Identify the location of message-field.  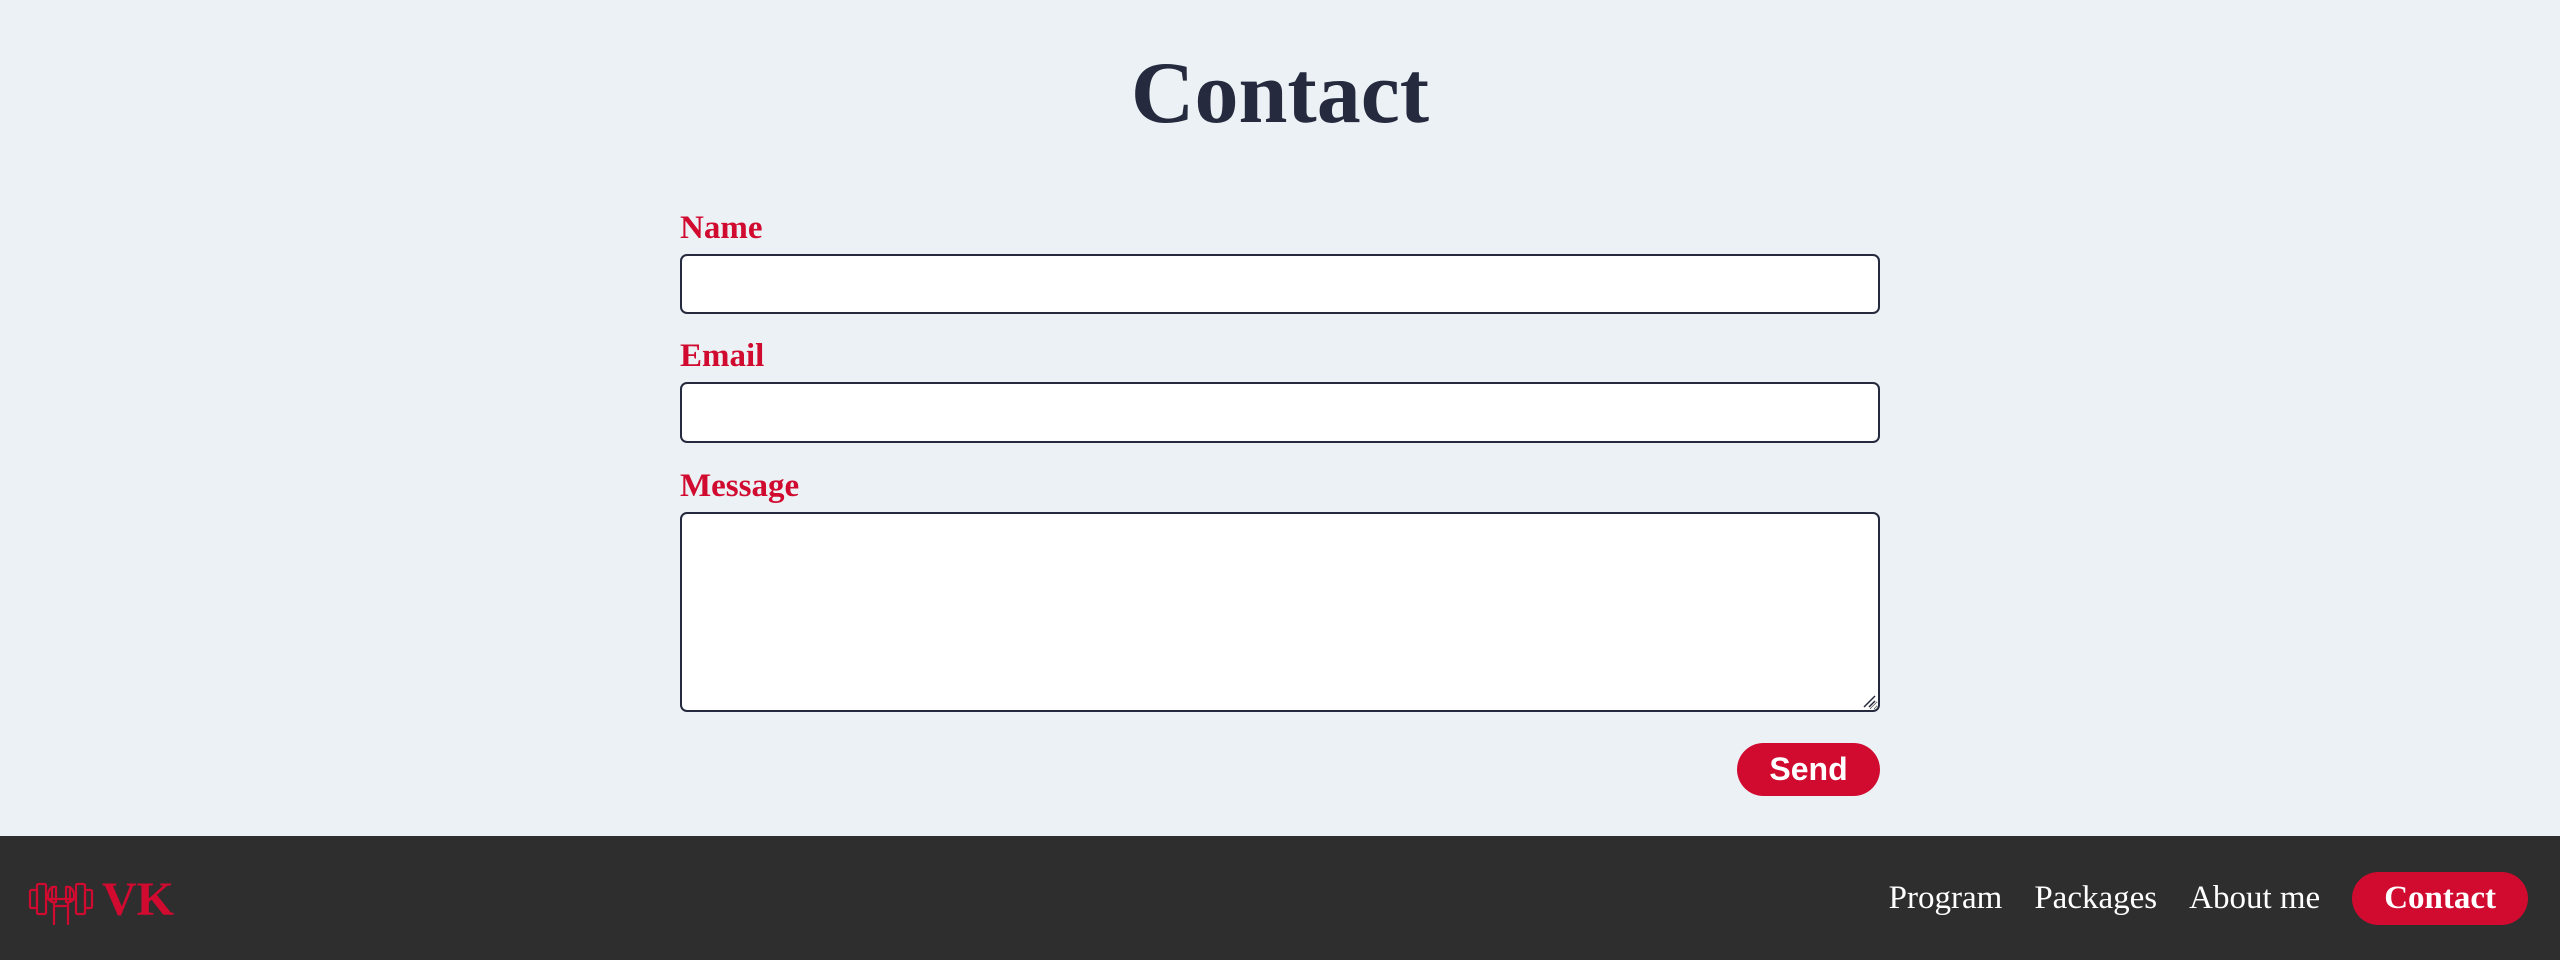
(1280, 612).